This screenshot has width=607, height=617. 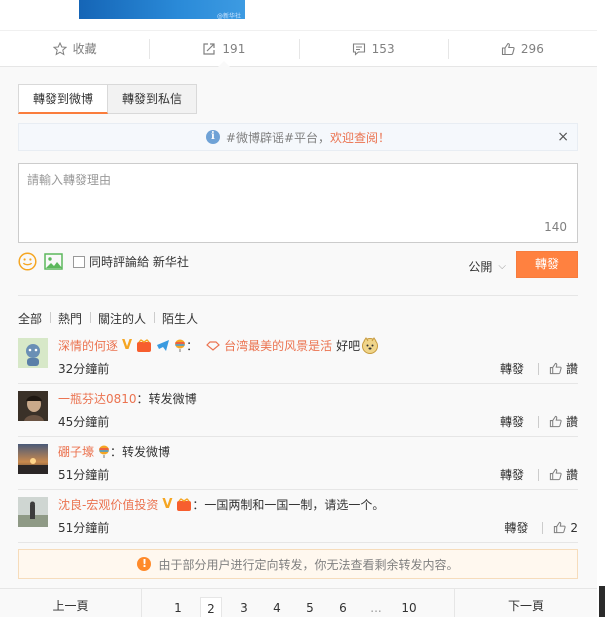 I want to click on emoji-icon, so click(x=27, y=261).